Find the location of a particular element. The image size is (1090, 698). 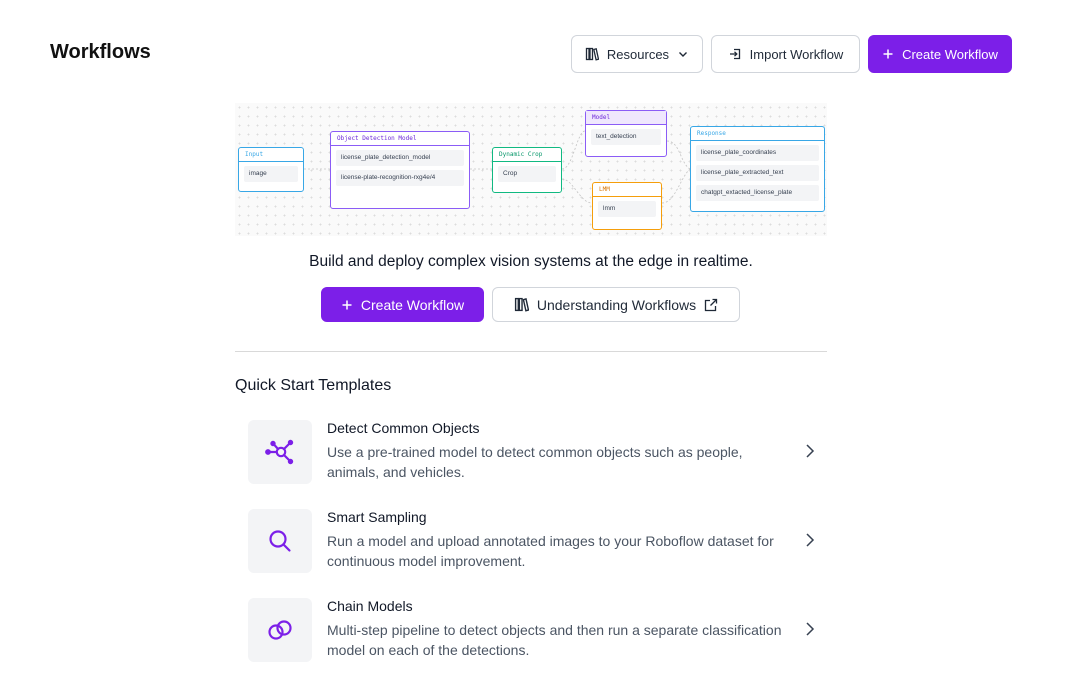

page-title: Workflows is located at coordinates (100, 52).